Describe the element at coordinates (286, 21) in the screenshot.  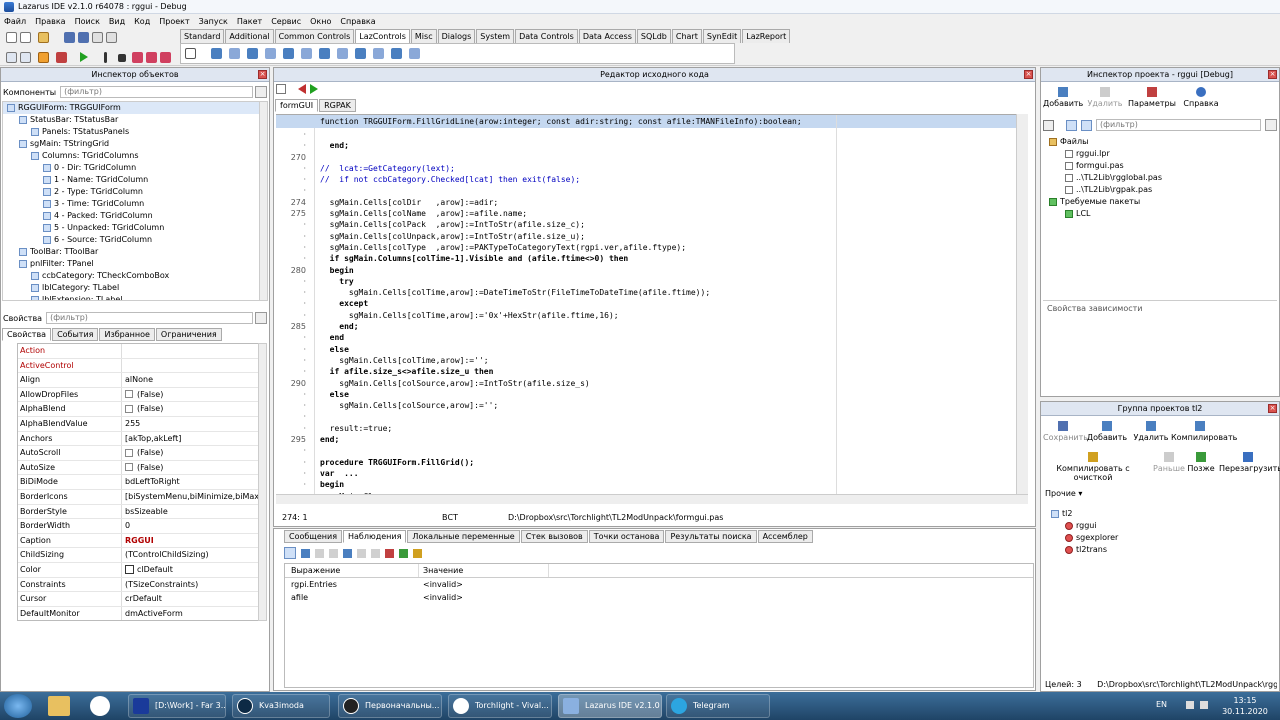
I see `menu-tools: Сервис` at that location.